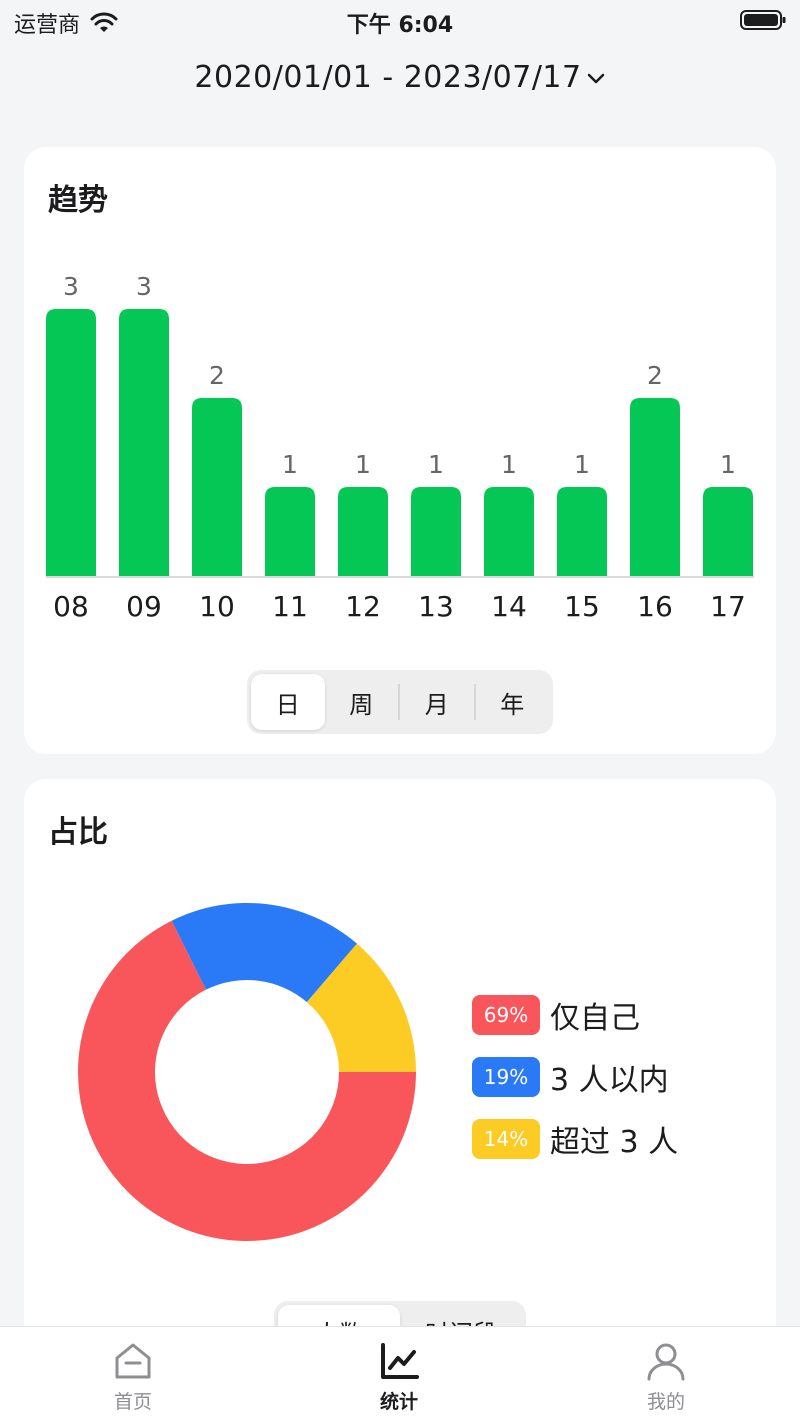 The height and width of the screenshot is (1422, 800). What do you see at coordinates (246, 1072) in the screenshot?
I see `ratio-donut-chart` at bounding box center [246, 1072].